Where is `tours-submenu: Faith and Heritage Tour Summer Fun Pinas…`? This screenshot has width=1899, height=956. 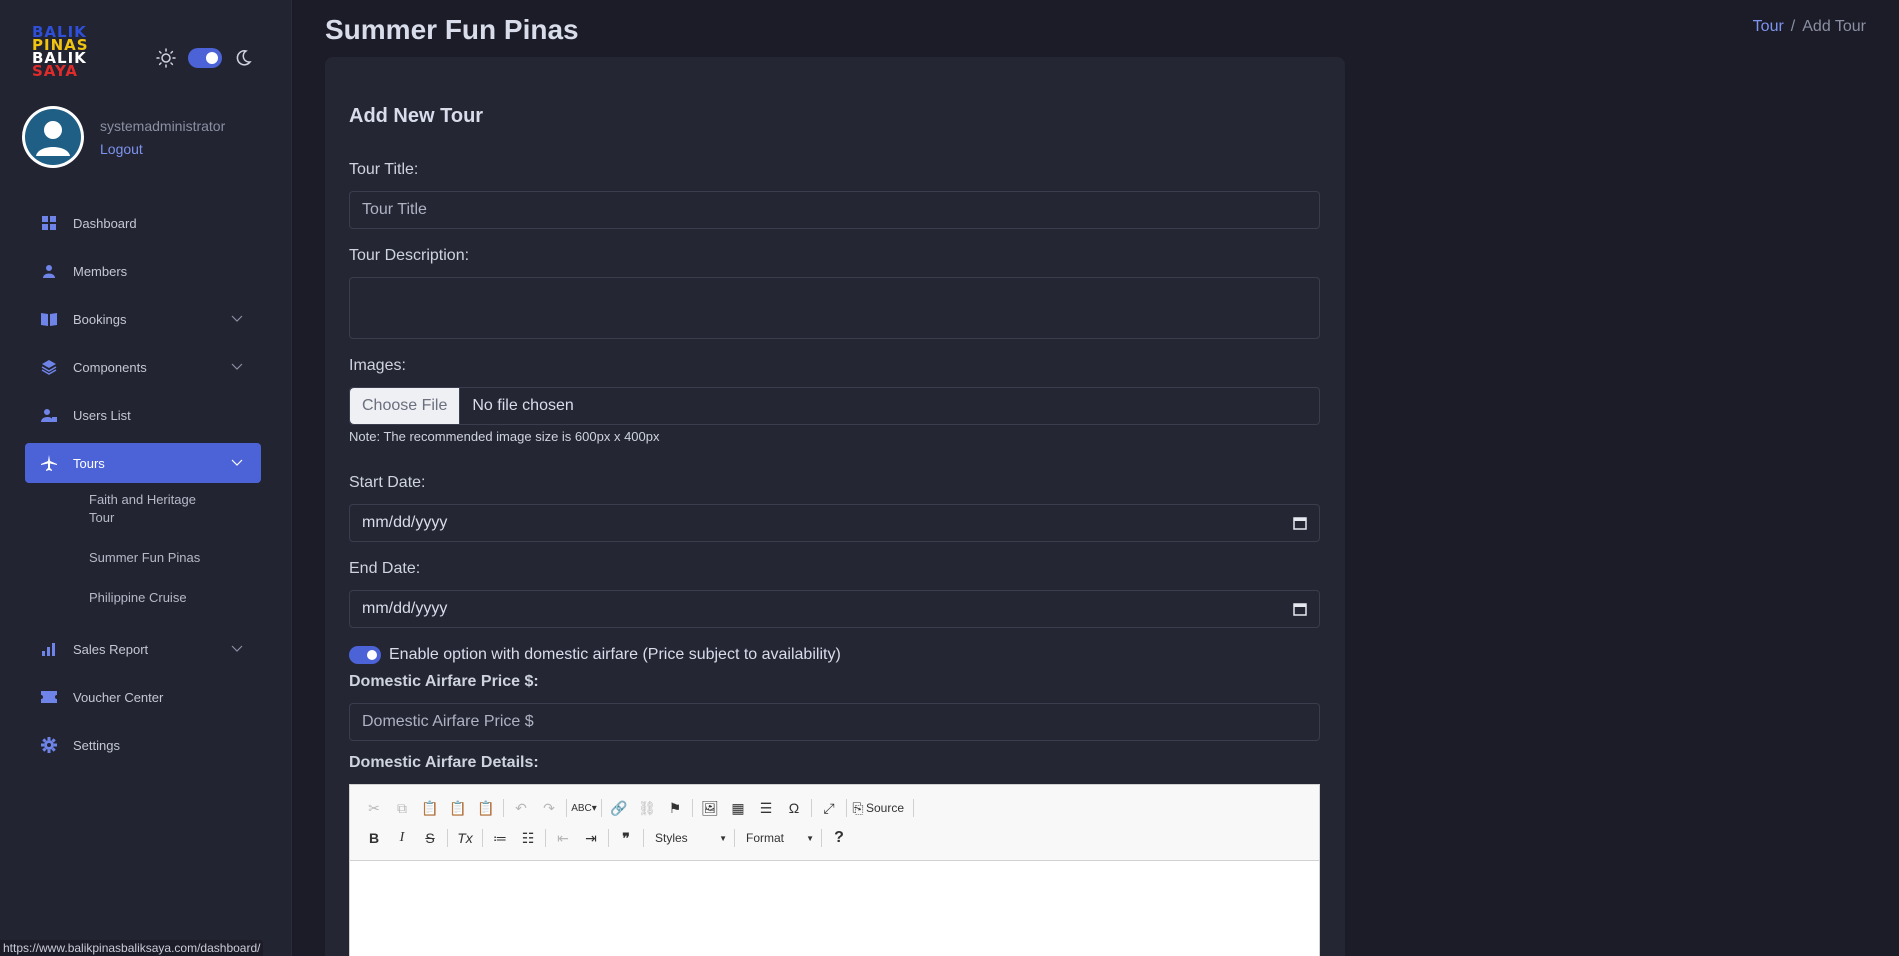 tours-submenu: Faith and Heritage Tour Summer Fun Pinas… is located at coordinates (143, 549).